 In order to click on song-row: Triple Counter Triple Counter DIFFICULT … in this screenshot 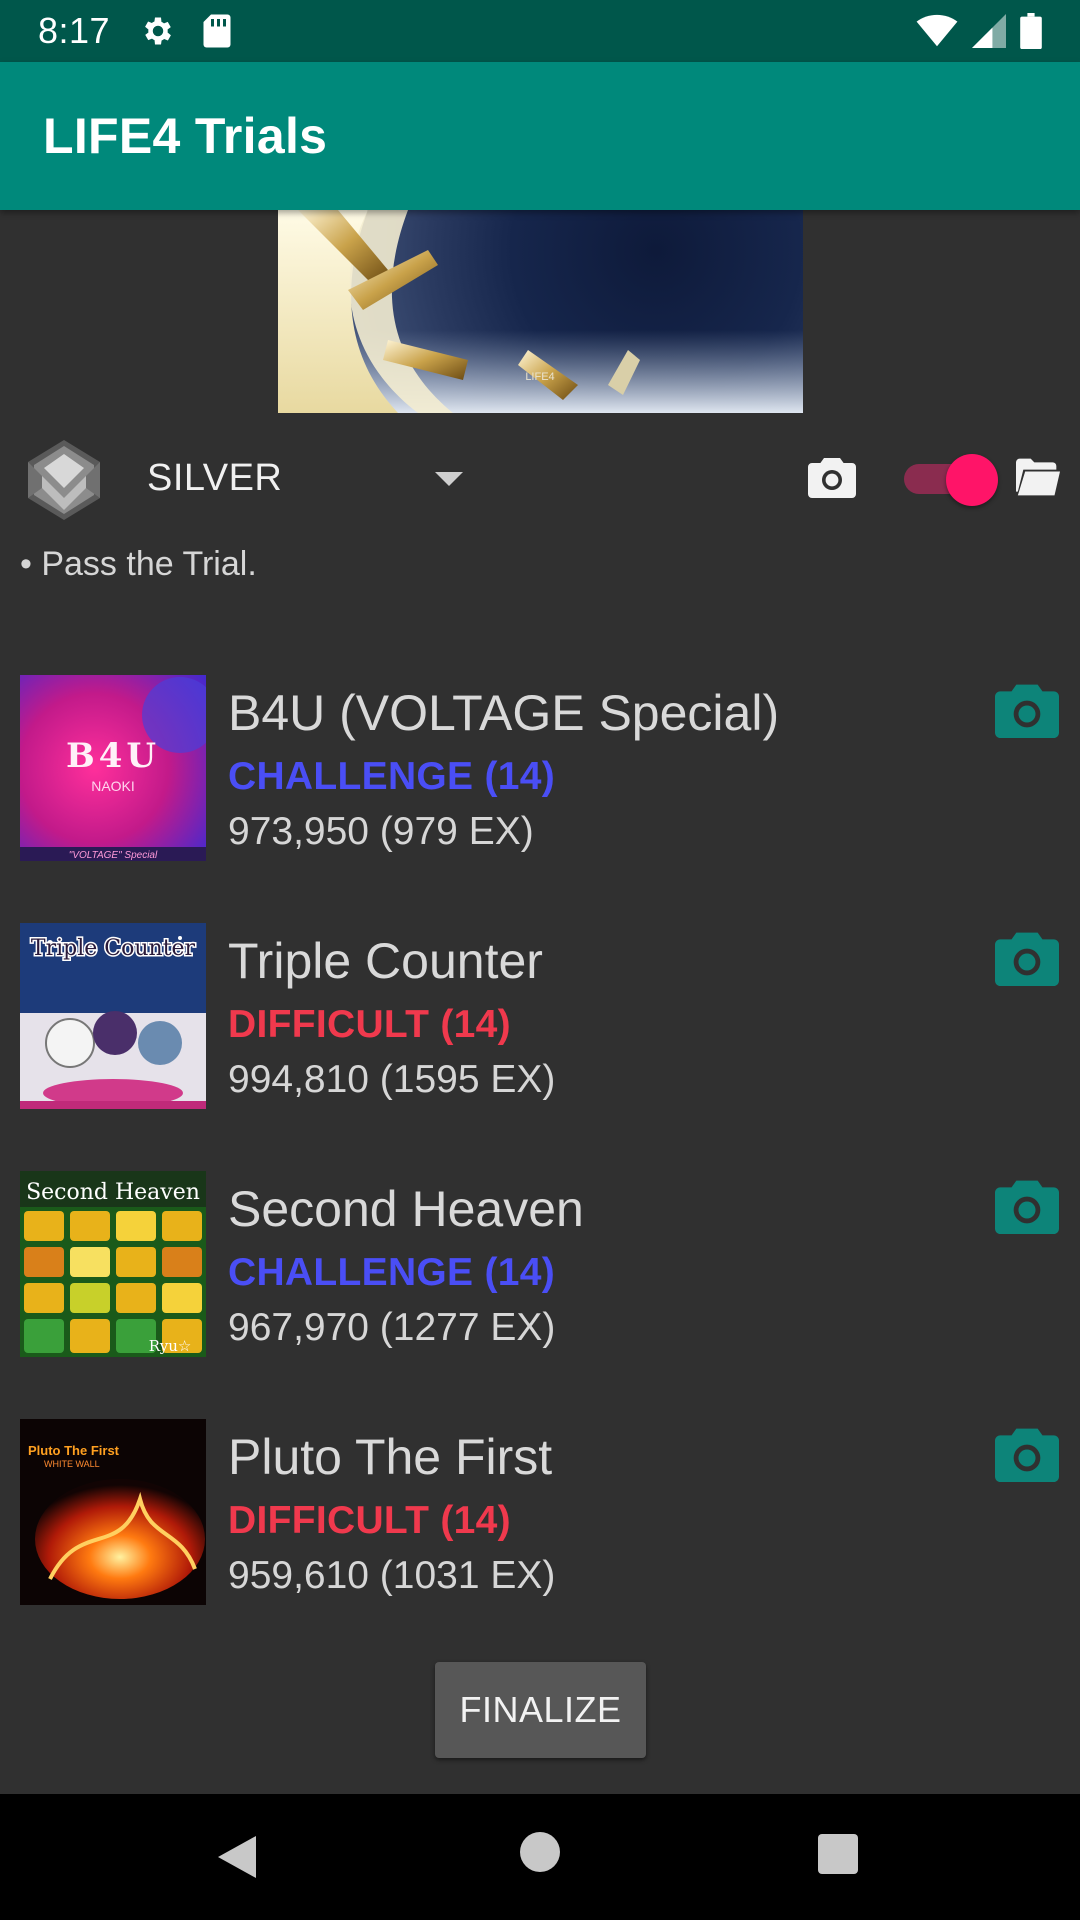, I will do `click(540, 1042)`.